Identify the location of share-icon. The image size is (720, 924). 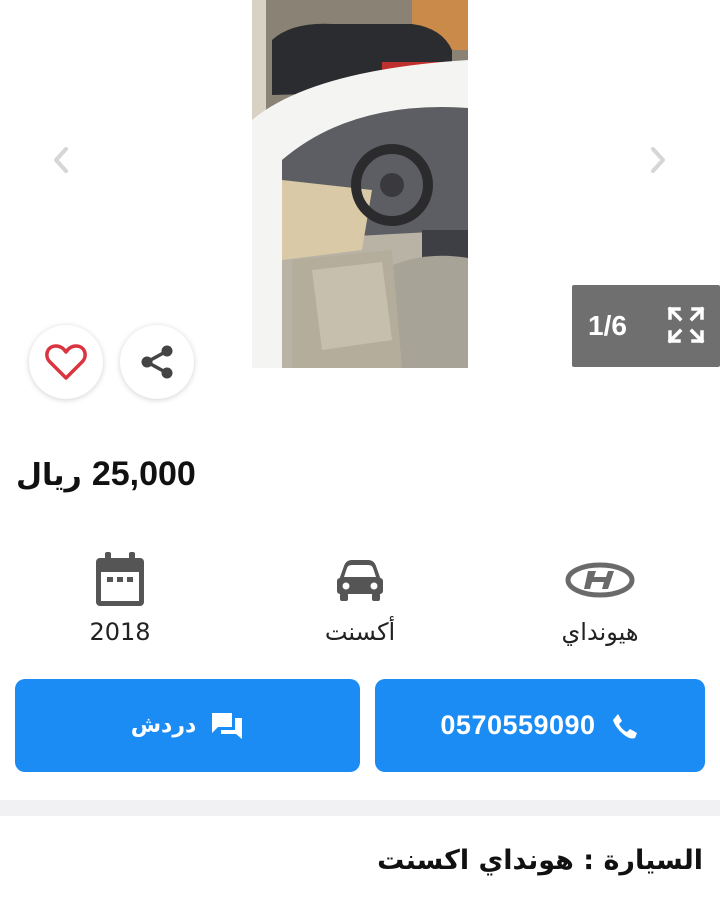
(157, 362).